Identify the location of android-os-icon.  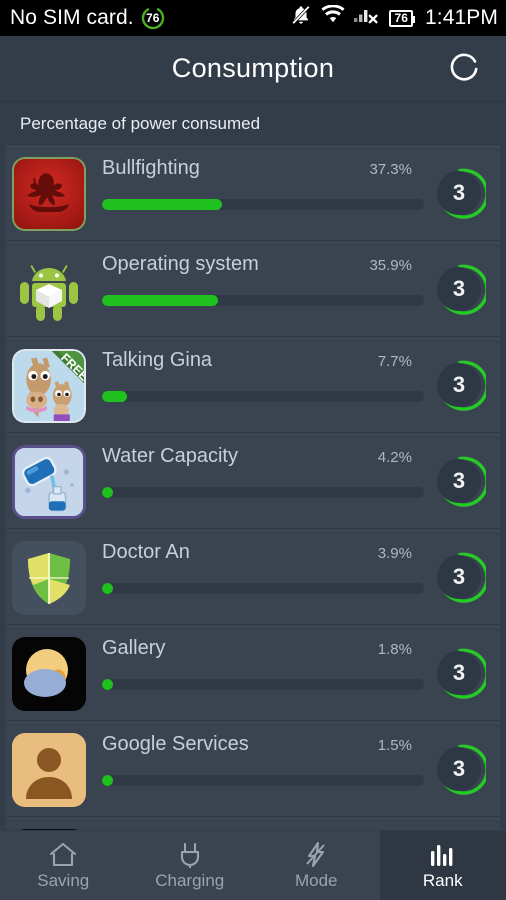
(49, 289).